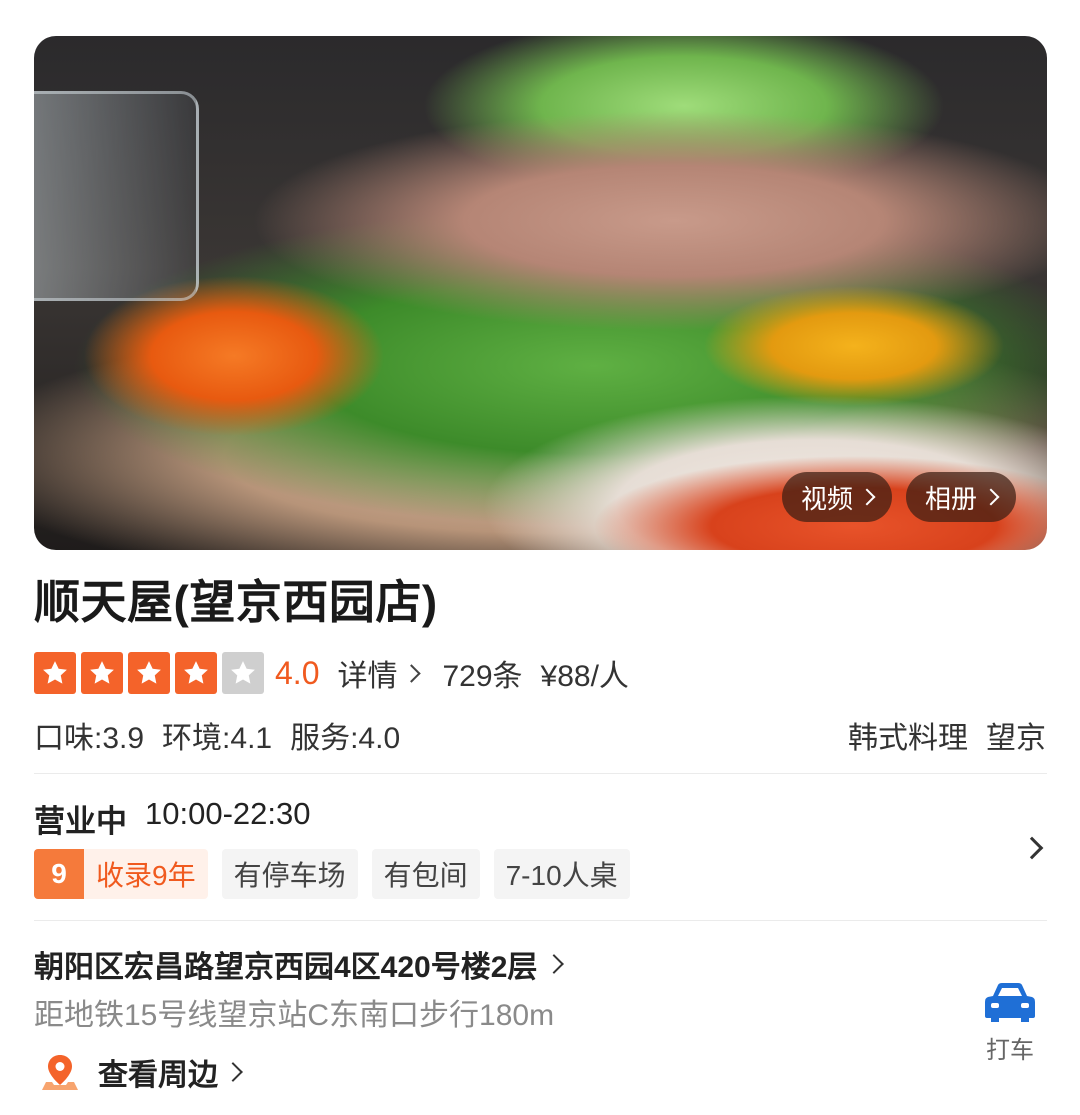  I want to click on taxi-button: 打车, so click(1010, 1022).